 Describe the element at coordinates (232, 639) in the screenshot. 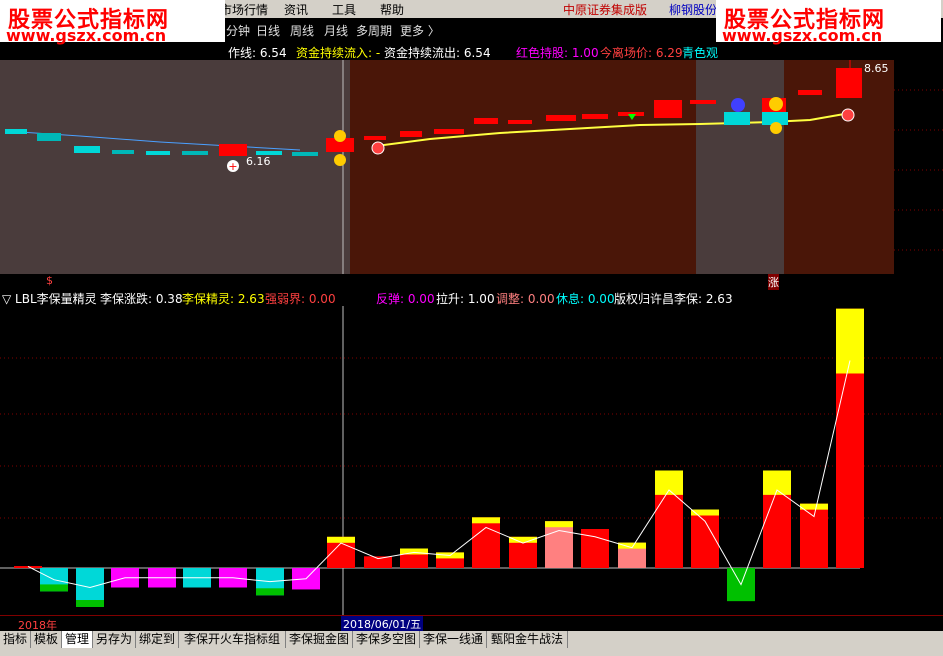

I see `tab-train-group: 李保开火车指标组` at that location.